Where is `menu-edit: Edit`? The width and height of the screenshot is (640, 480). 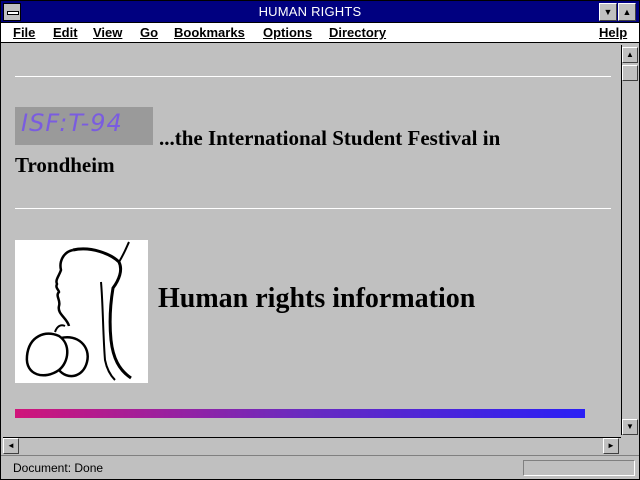 menu-edit: Edit is located at coordinates (65, 32).